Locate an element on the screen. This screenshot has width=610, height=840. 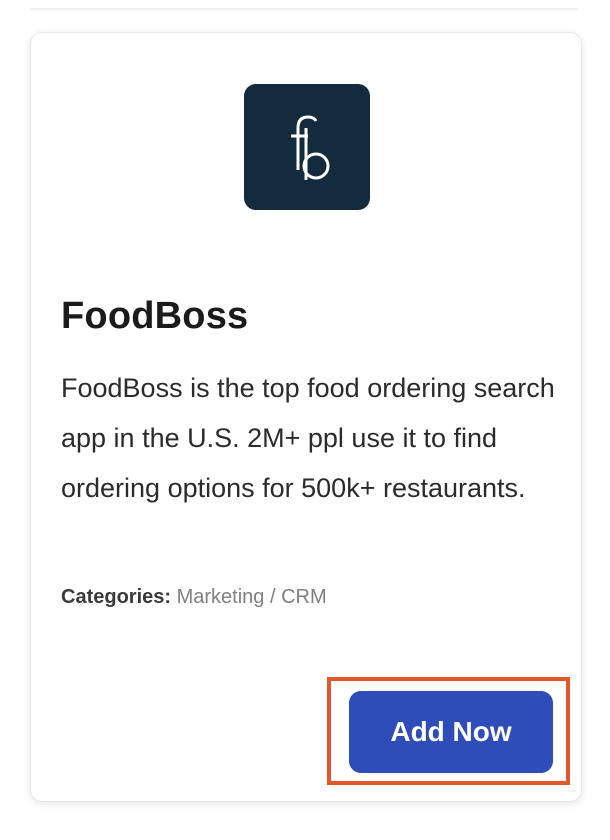
top-divider is located at coordinates (304, 9).